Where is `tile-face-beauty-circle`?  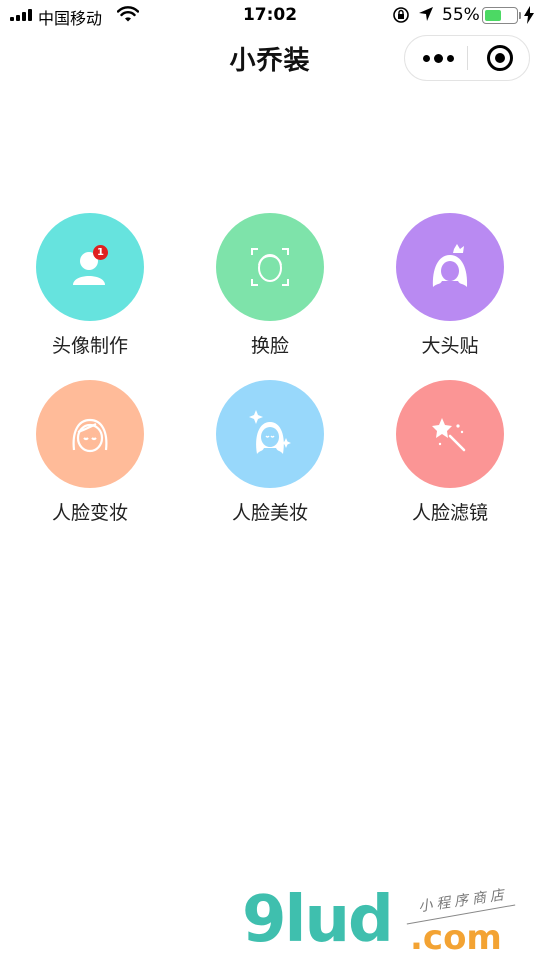 tile-face-beauty-circle is located at coordinates (270, 434).